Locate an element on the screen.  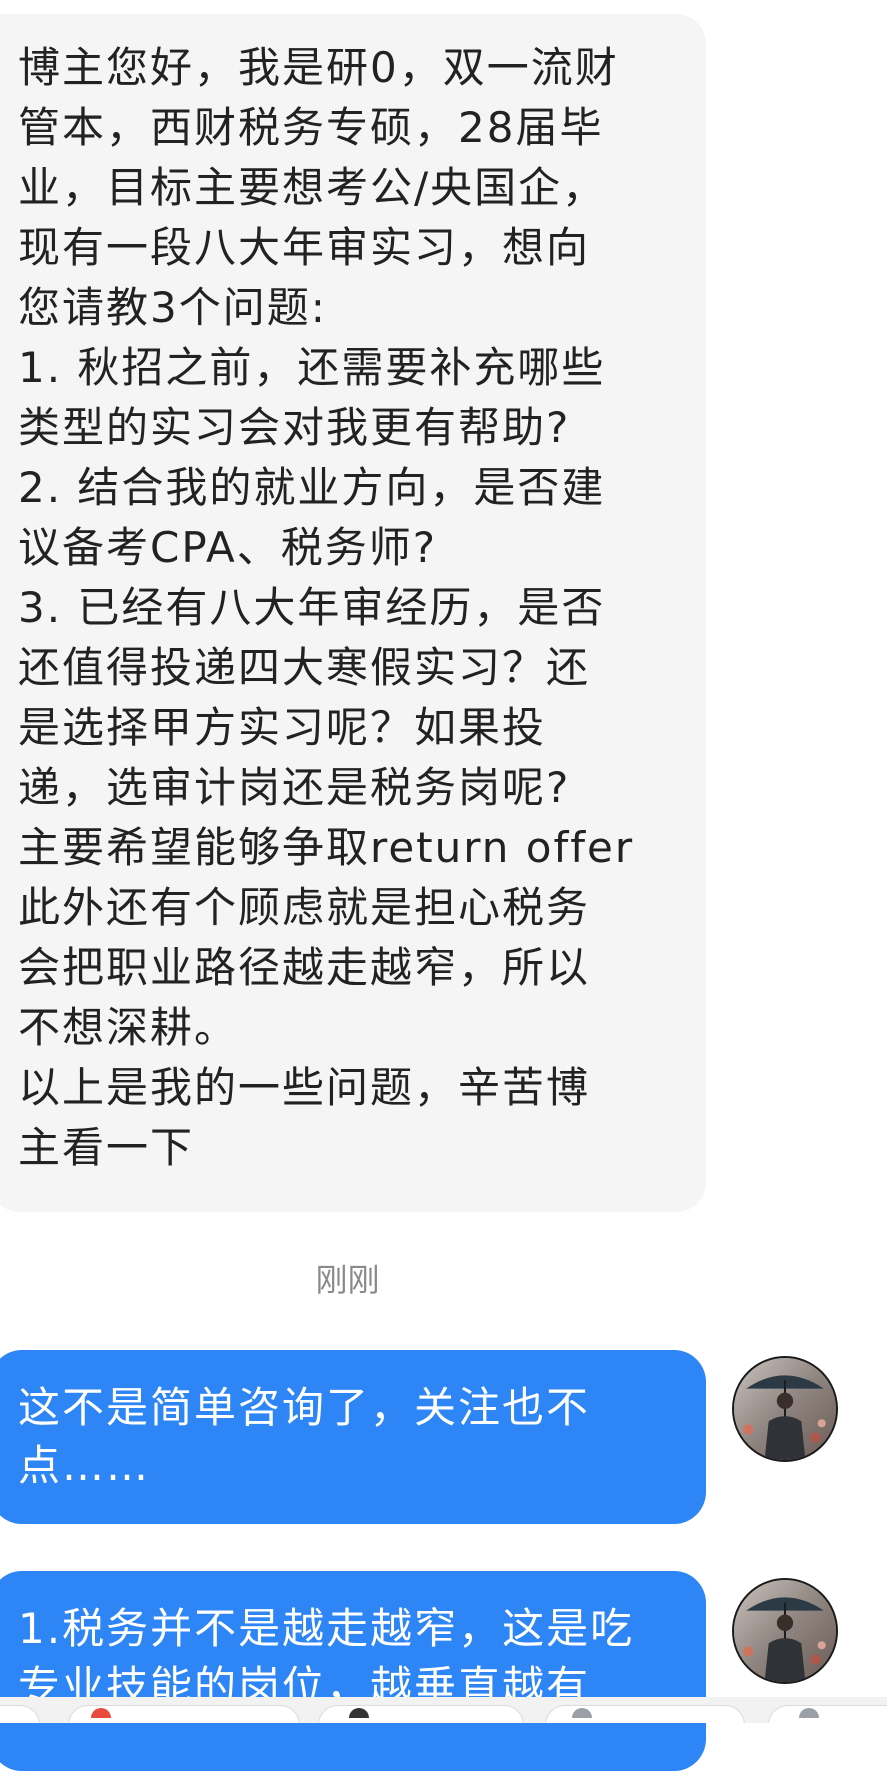
message-line: 您请教3个问题: is located at coordinates (172, 307).